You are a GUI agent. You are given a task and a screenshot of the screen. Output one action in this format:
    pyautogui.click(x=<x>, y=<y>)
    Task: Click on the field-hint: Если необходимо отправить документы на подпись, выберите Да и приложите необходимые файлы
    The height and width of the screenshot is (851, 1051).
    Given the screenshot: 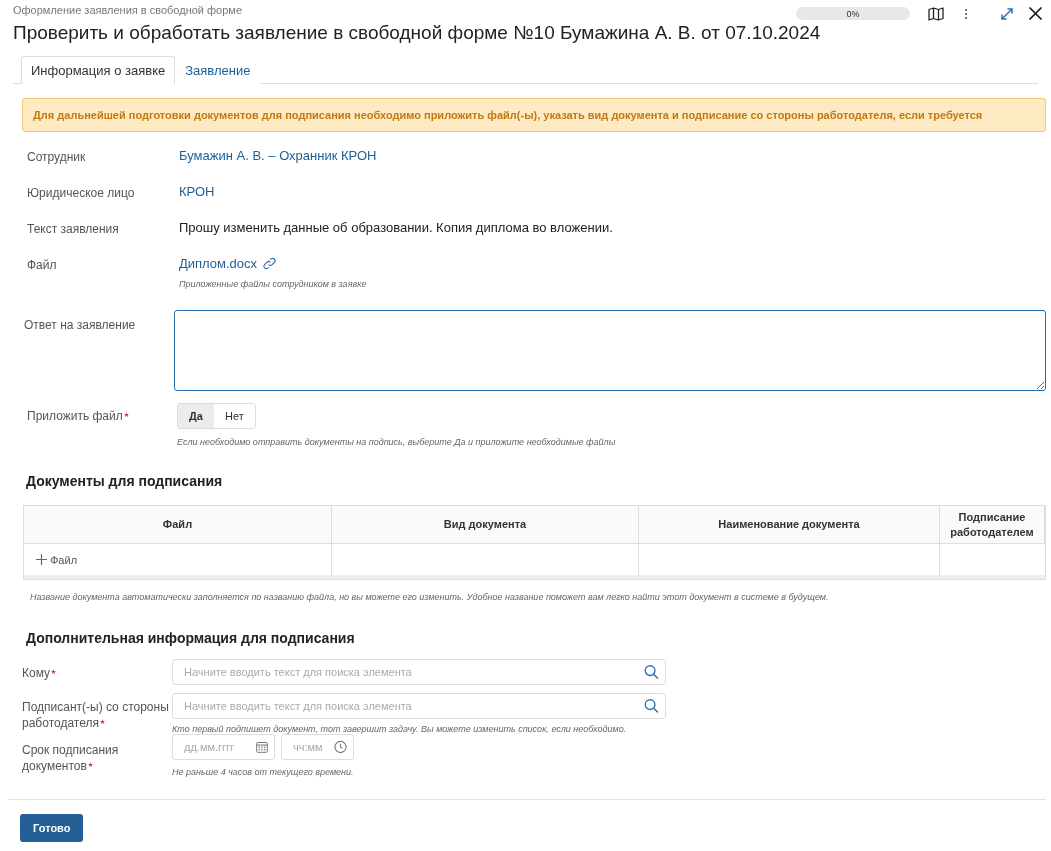 What is the action you would take?
    pyautogui.click(x=396, y=442)
    